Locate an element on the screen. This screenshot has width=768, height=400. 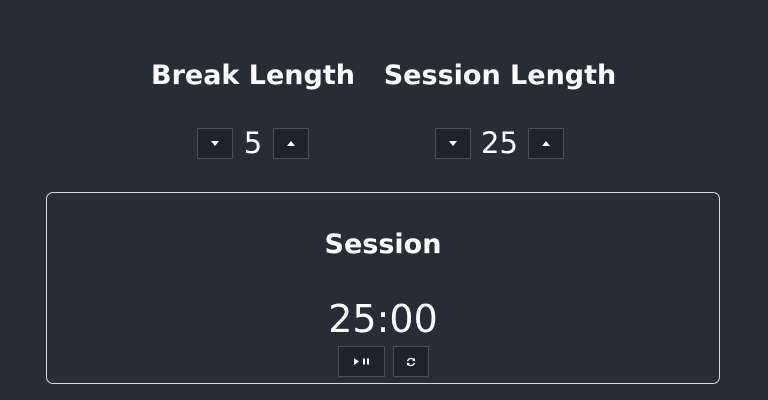
break-increment-button is located at coordinates (291, 143).